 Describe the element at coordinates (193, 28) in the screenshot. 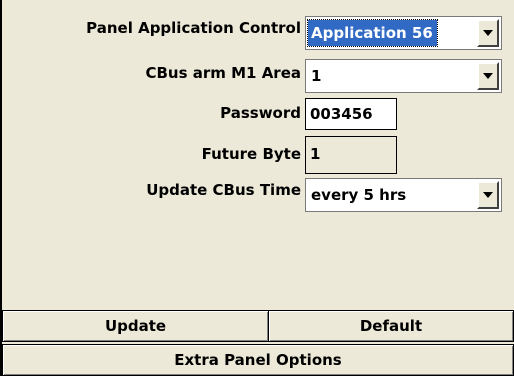

I see `panel-application-control-label: Panel Application Control` at that location.